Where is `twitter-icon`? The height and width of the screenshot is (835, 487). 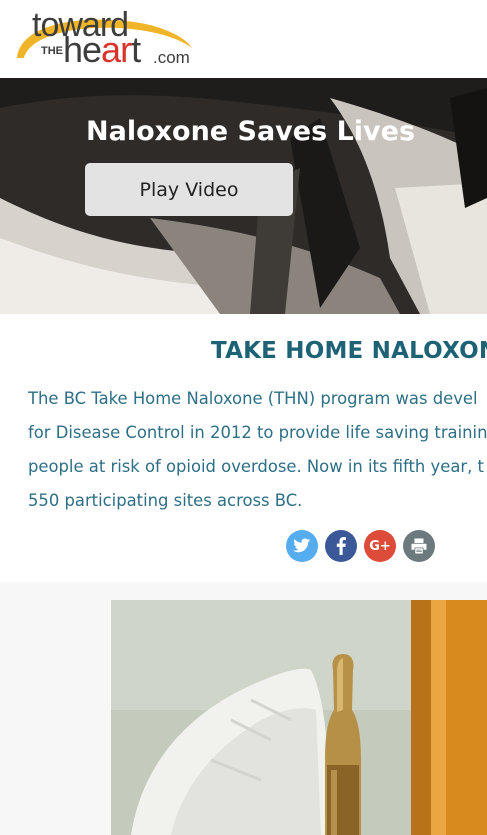 twitter-icon is located at coordinates (302, 545).